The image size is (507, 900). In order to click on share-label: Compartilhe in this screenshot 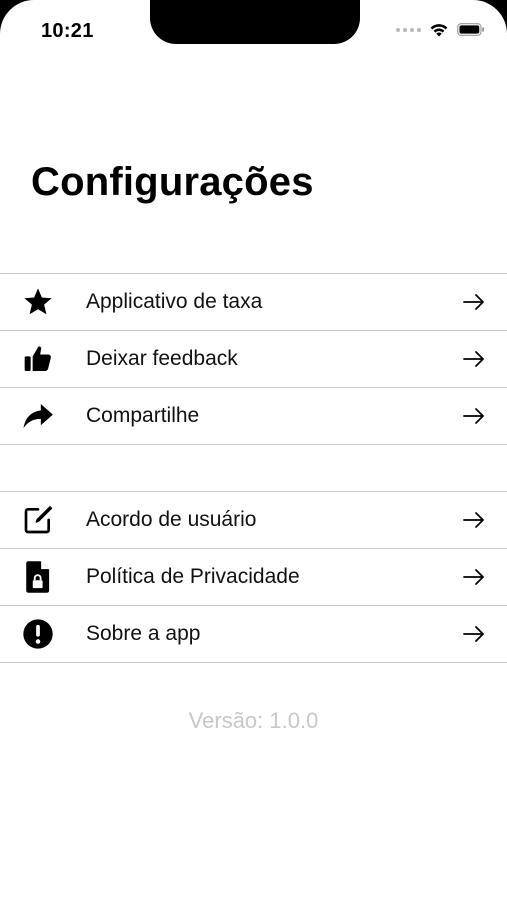, I will do `click(143, 415)`.